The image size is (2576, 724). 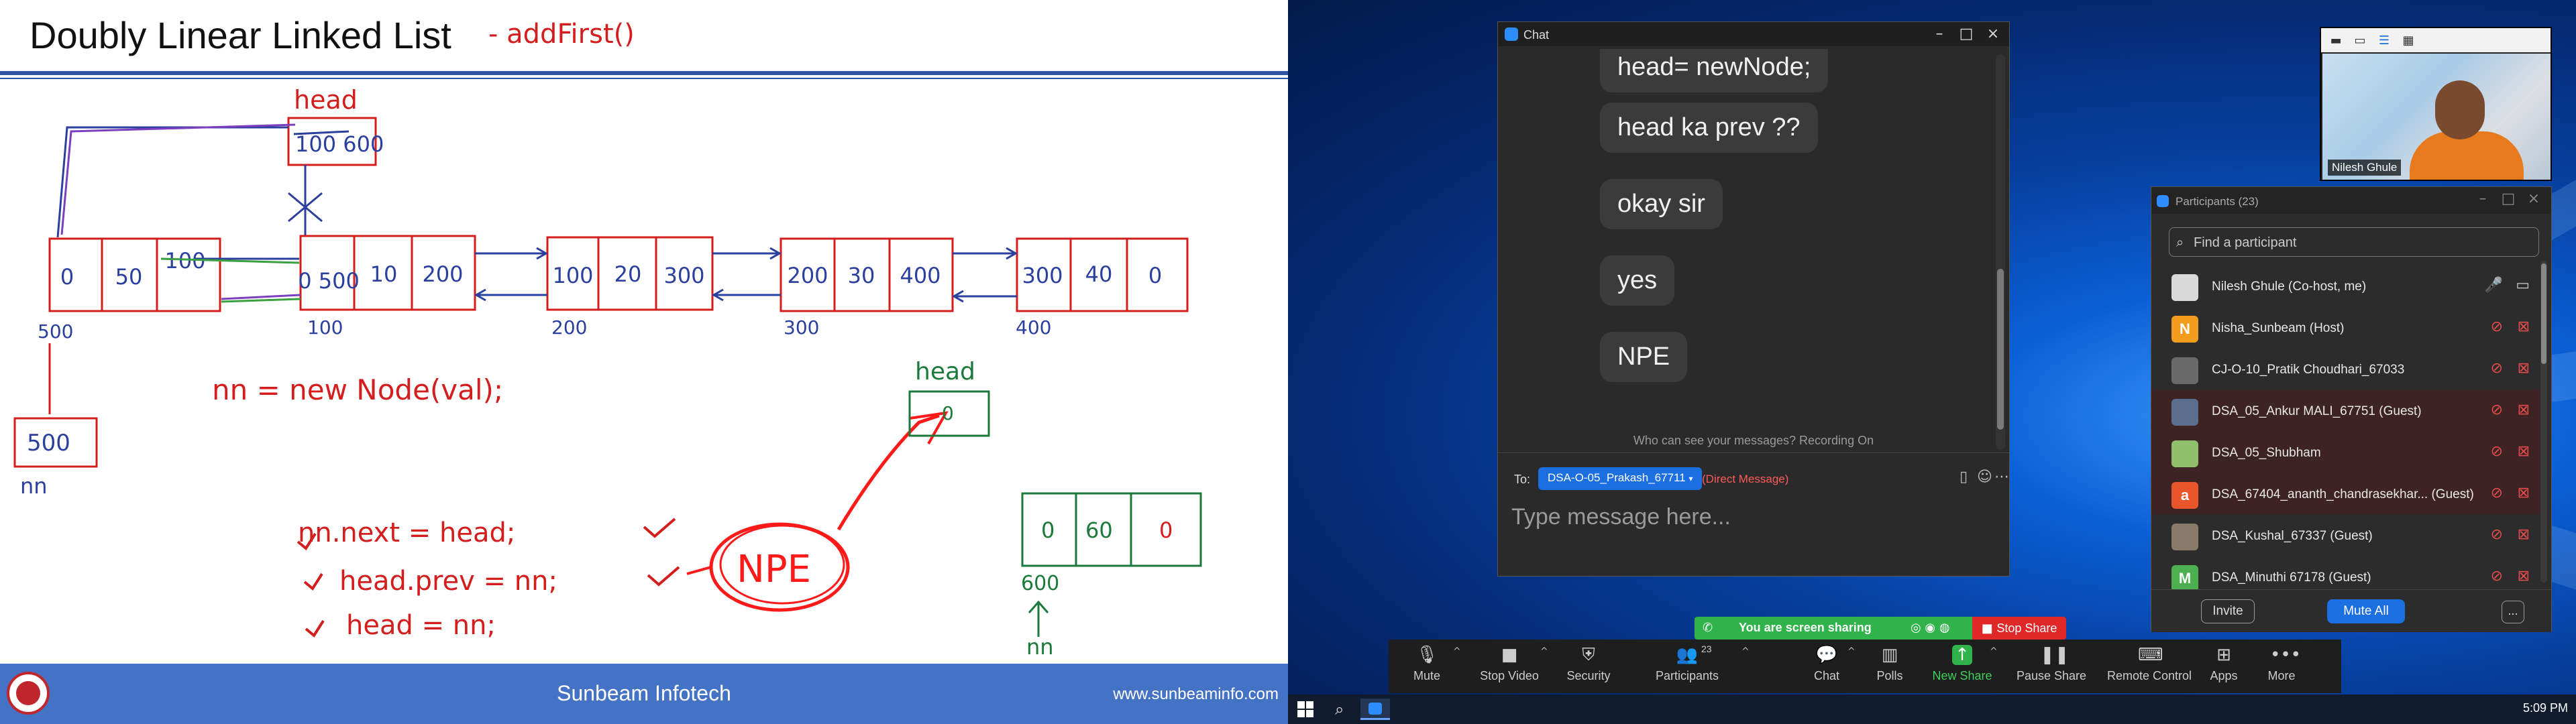 What do you see at coordinates (1687, 666) in the screenshot?
I see `participants-button: 👥 23 Participants` at bounding box center [1687, 666].